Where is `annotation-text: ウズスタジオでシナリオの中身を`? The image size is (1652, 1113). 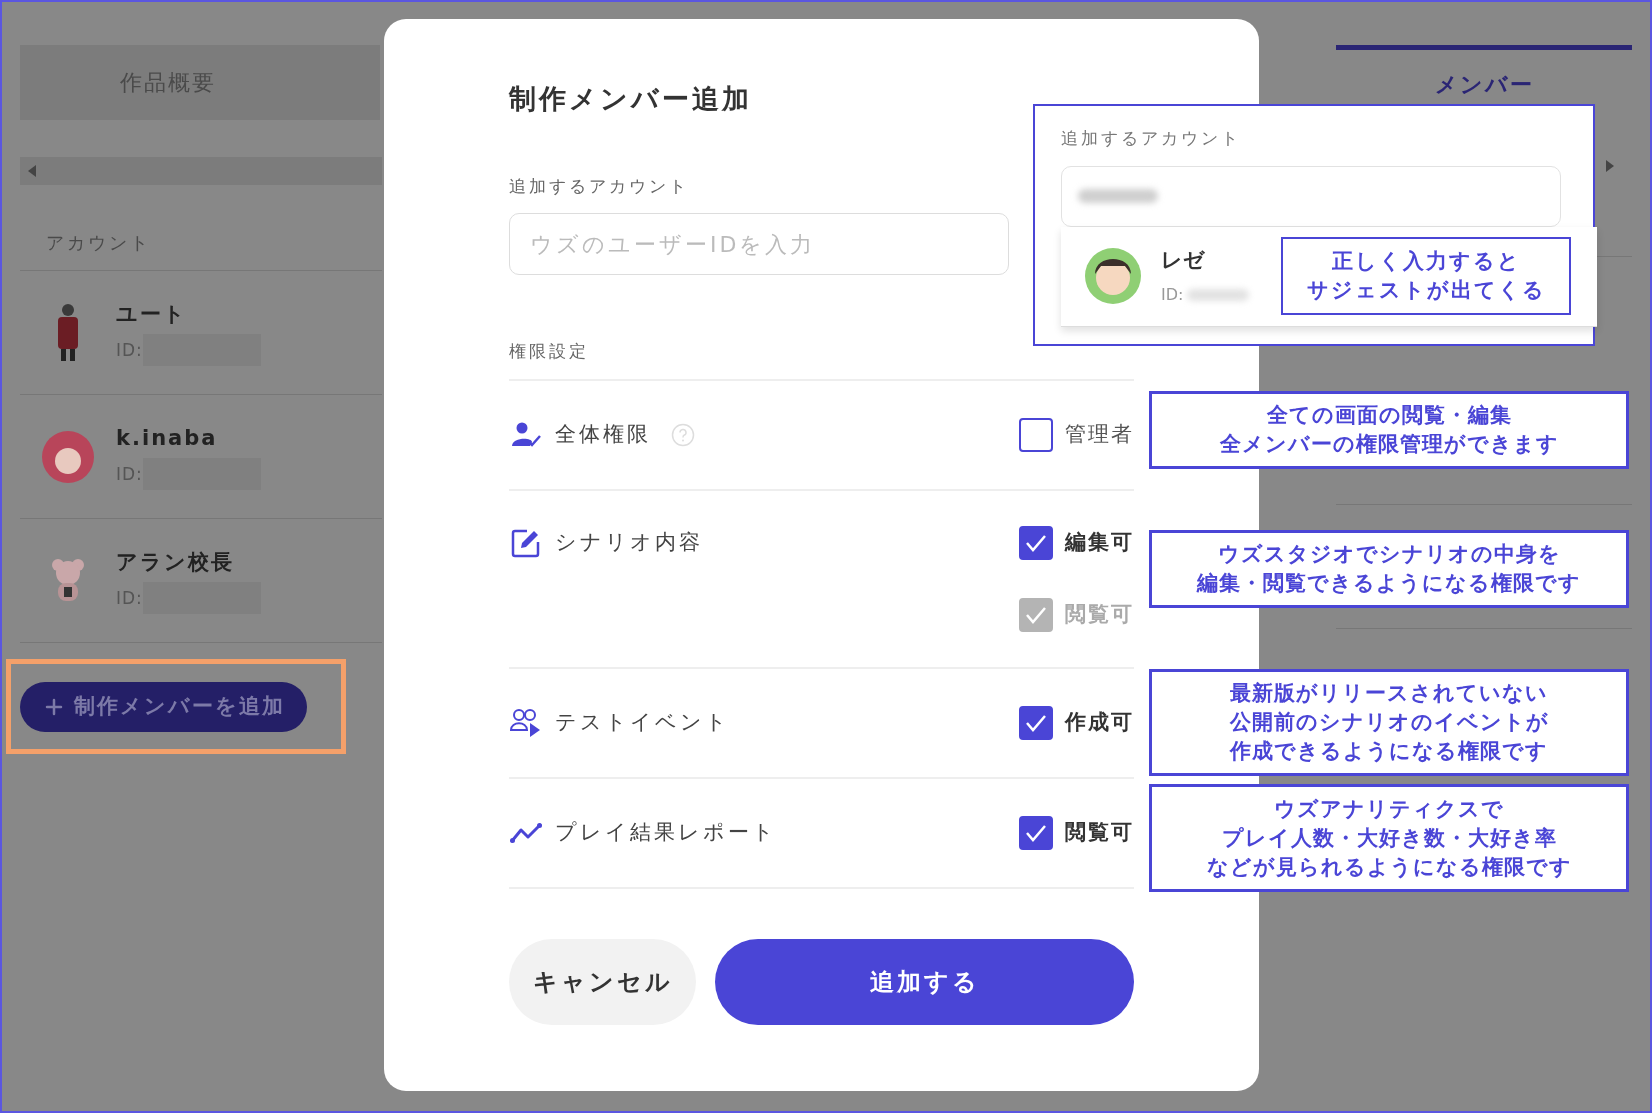 annotation-text: ウズスタジオでシナリオの中身を is located at coordinates (1389, 554).